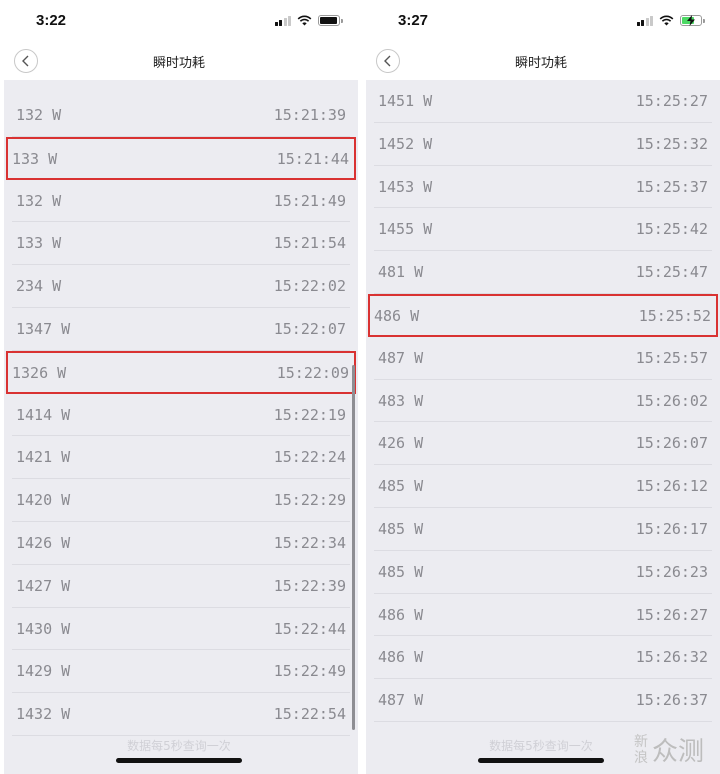 The height and width of the screenshot is (774, 720). I want to click on power-reading-row: 132 W 15:21:49, so click(181, 201).